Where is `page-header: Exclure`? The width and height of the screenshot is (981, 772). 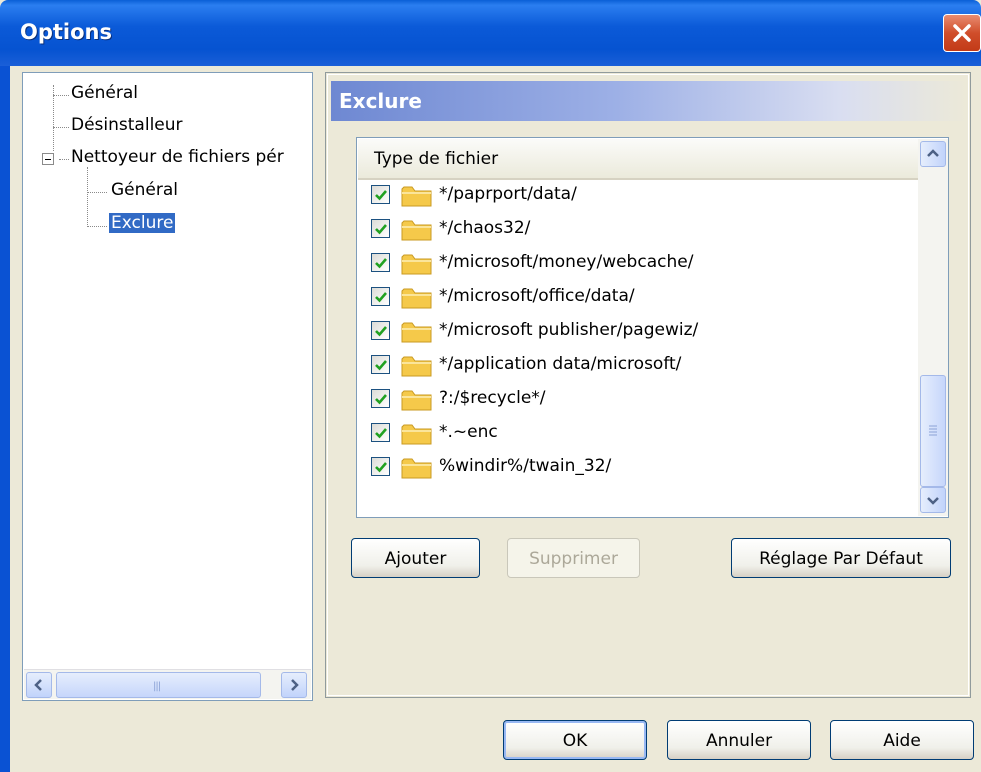
page-header: Exclure is located at coordinates (649, 101).